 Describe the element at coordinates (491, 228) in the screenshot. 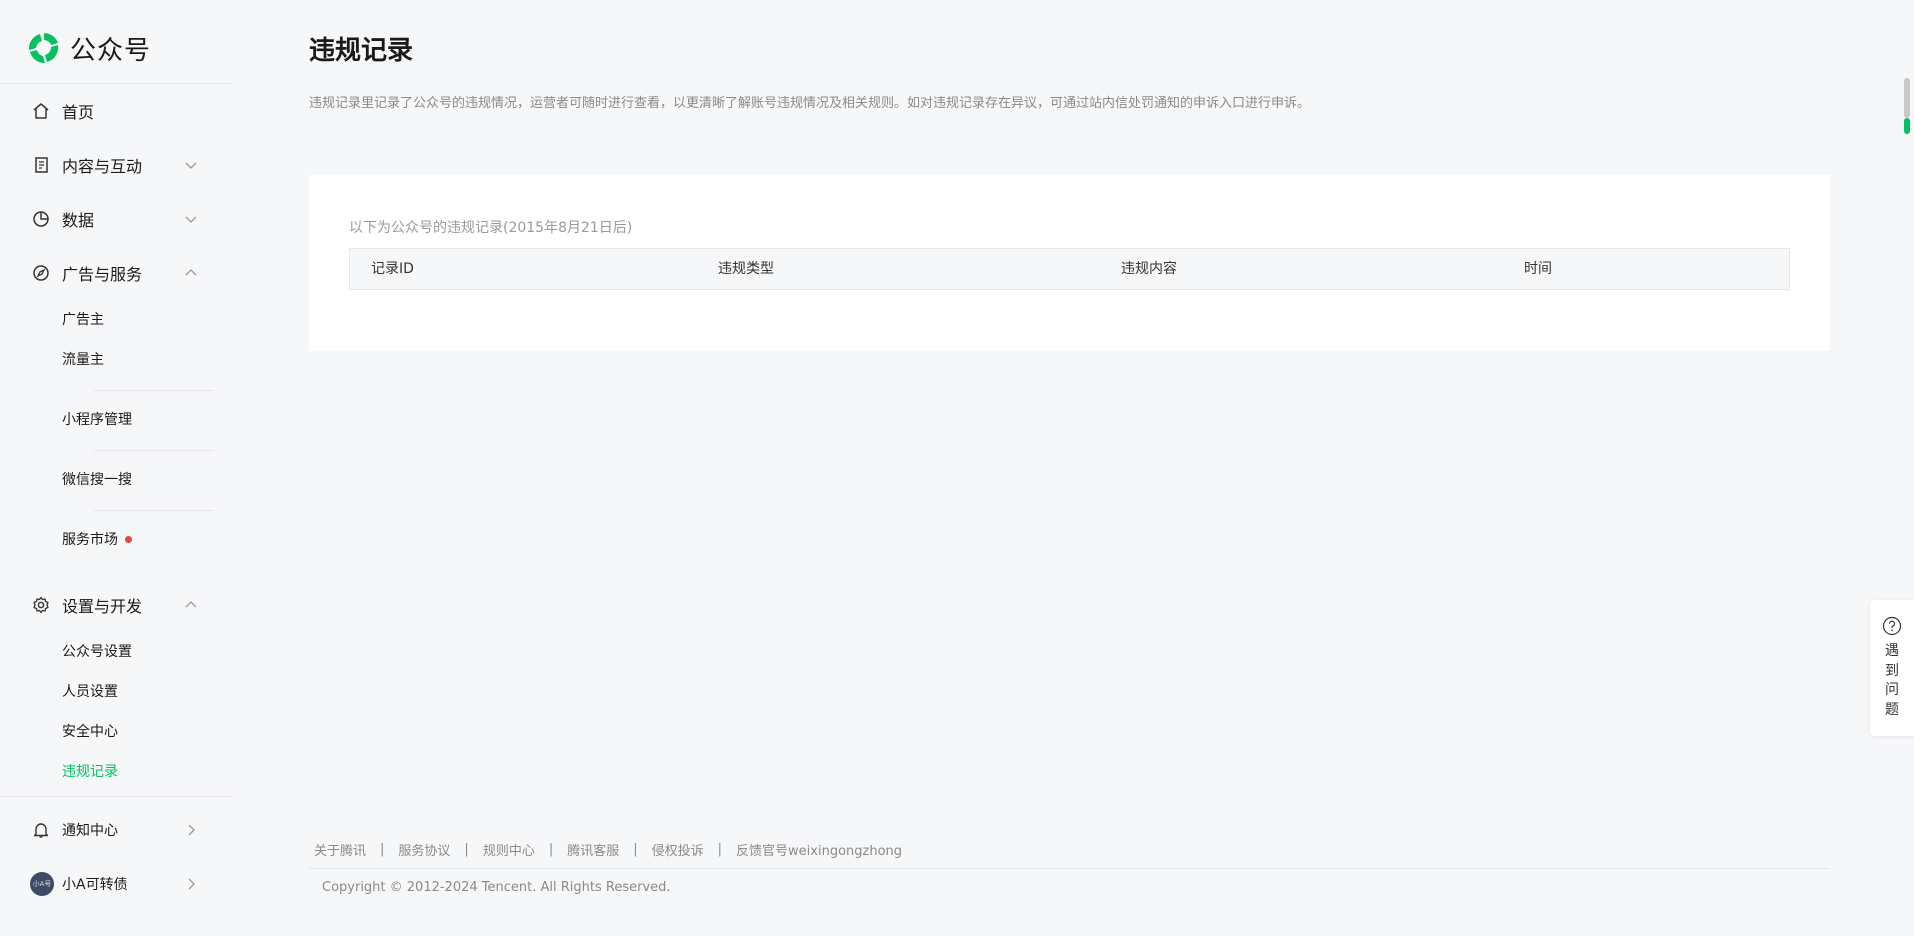

I see `records-caption: 以下为公众号的违规记录(2015年8月21日后)` at that location.